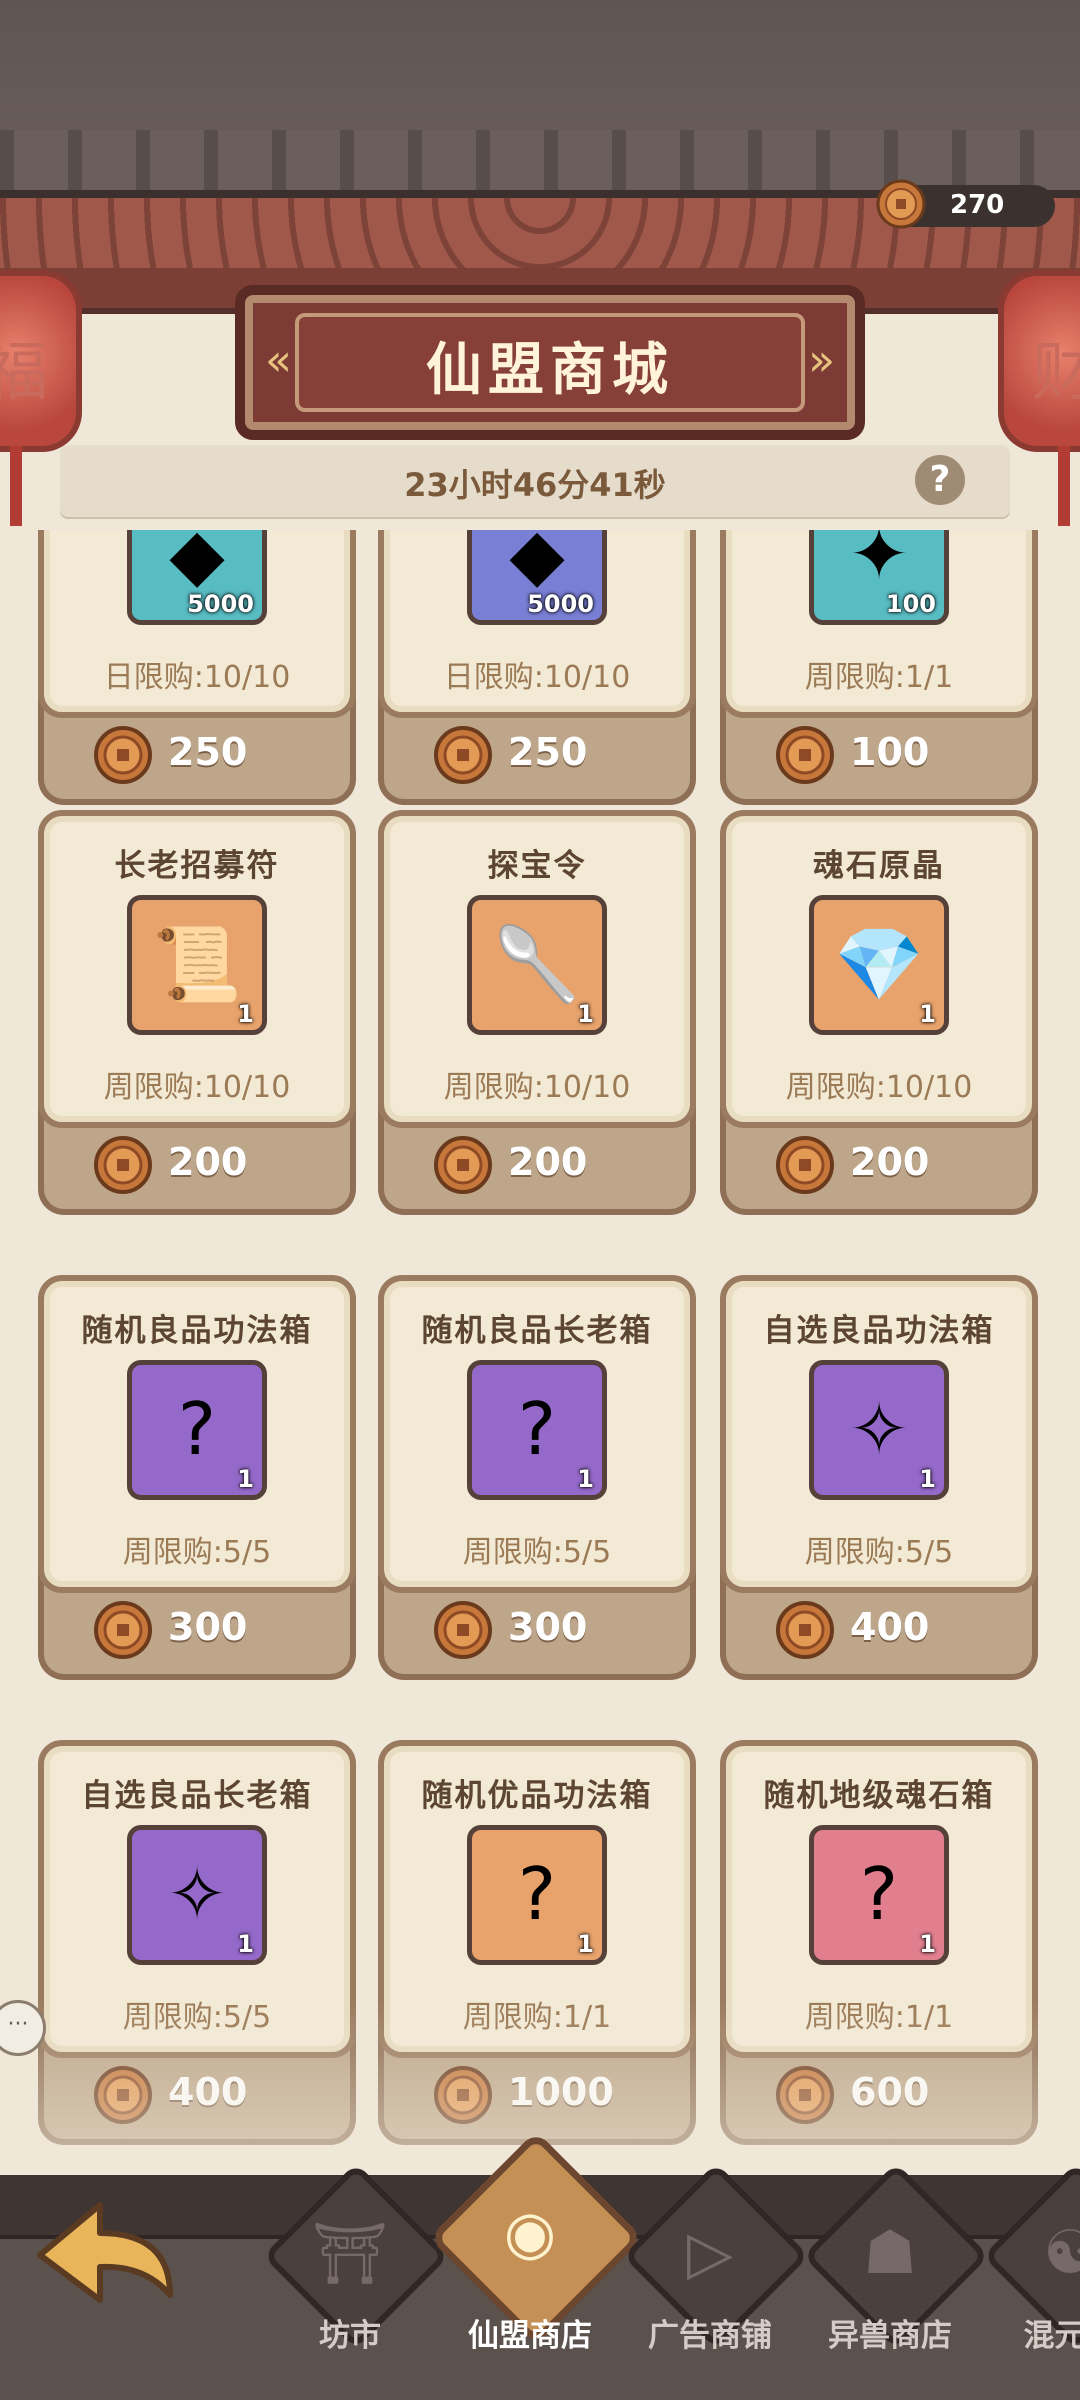 This screenshot has height=2400, width=1080. I want to click on bottom-fade, so click(540, 2075).